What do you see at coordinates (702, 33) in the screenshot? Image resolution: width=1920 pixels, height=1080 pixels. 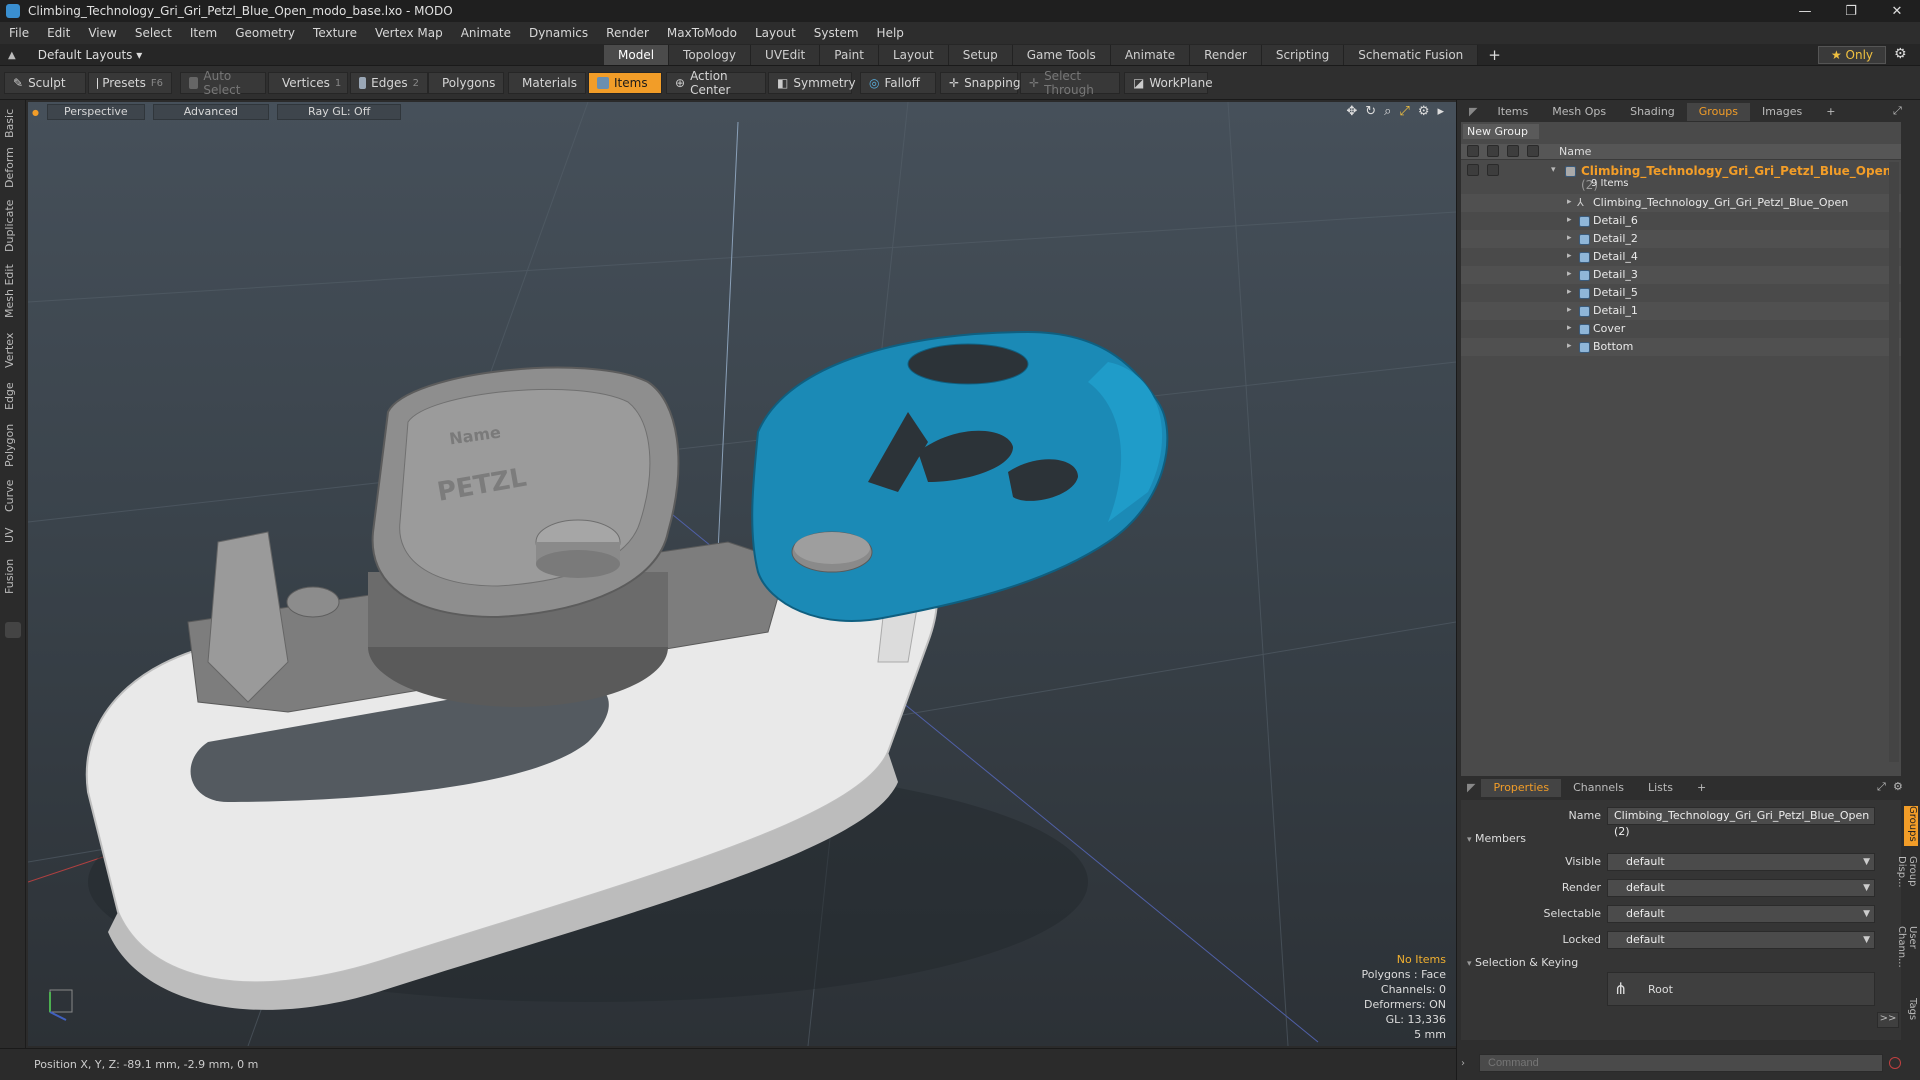 I see `menu-maxtomodo: MaxToModo` at bounding box center [702, 33].